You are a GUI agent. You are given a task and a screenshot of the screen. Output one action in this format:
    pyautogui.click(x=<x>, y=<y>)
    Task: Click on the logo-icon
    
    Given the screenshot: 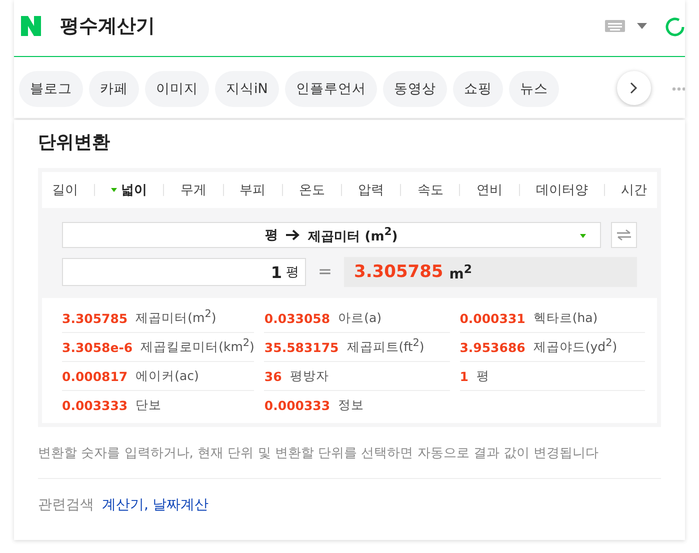 What is the action you would take?
    pyautogui.click(x=31, y=26)
    